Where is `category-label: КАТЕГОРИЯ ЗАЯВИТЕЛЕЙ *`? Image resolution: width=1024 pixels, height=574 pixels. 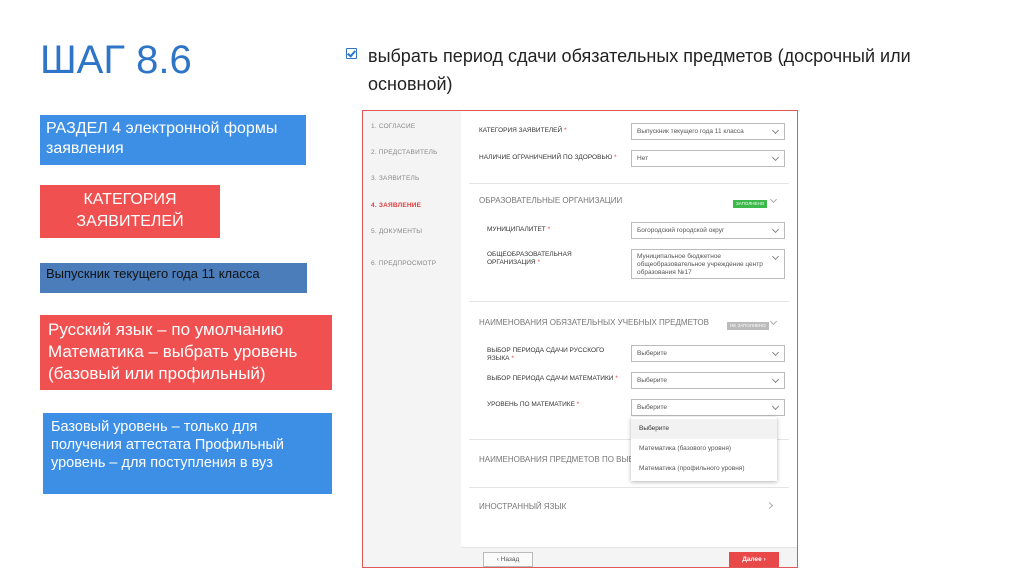 category-label: КАТЕГОРИЯ ЗАЯВИТЕЛЕЙ * is located at coordinates (523, 130).